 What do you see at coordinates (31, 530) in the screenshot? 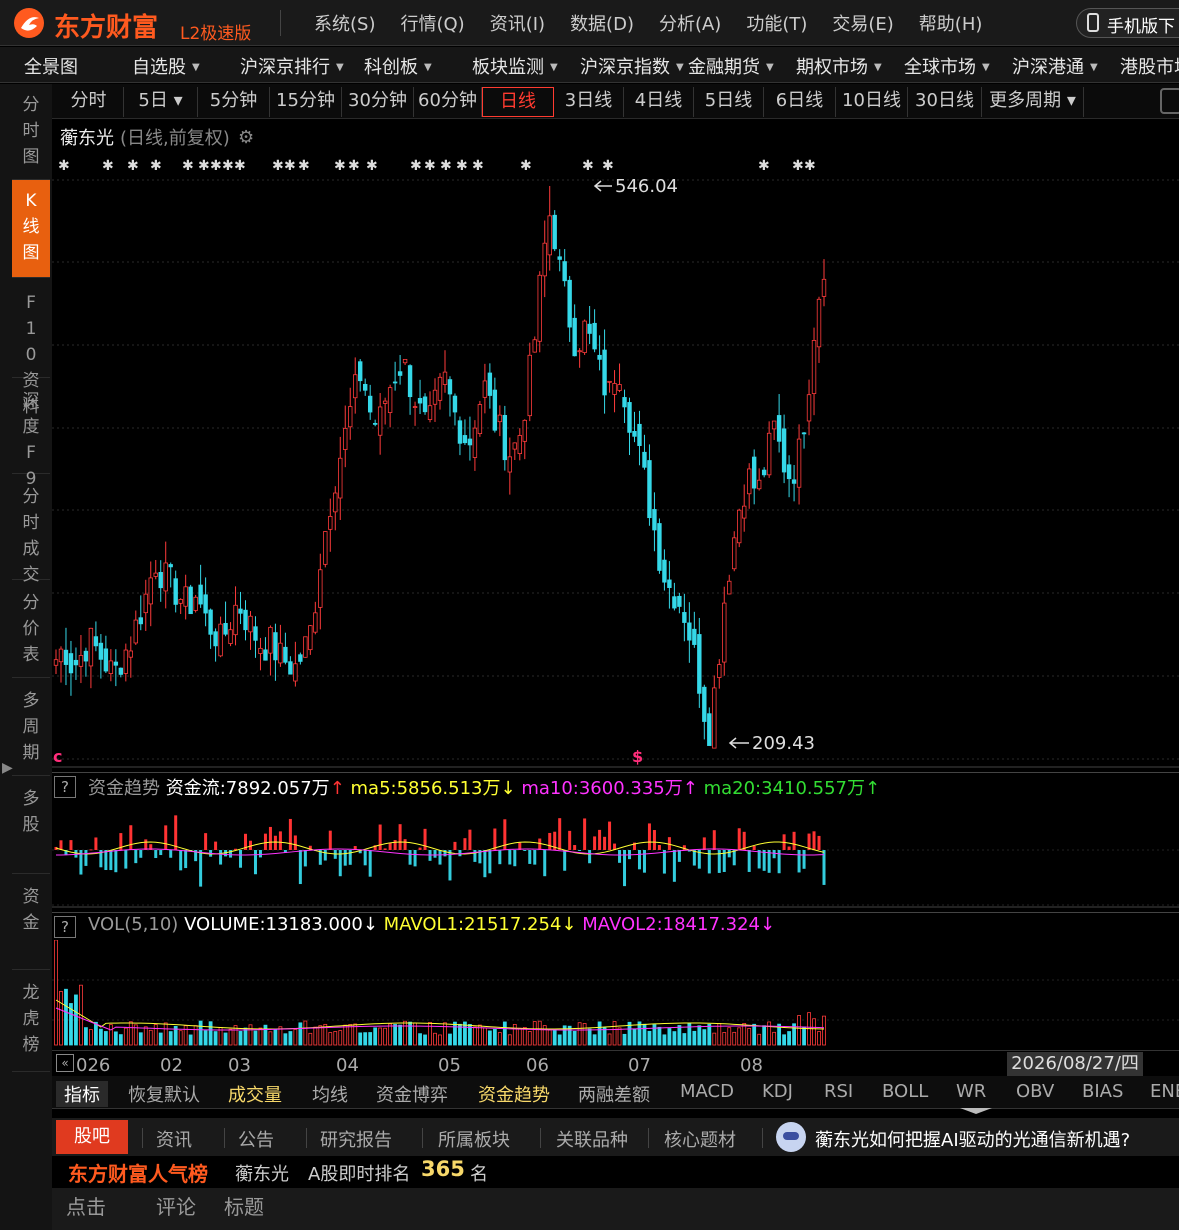
I see `sidebar-item-4: 分时成交` at bounding box center [31, 530].